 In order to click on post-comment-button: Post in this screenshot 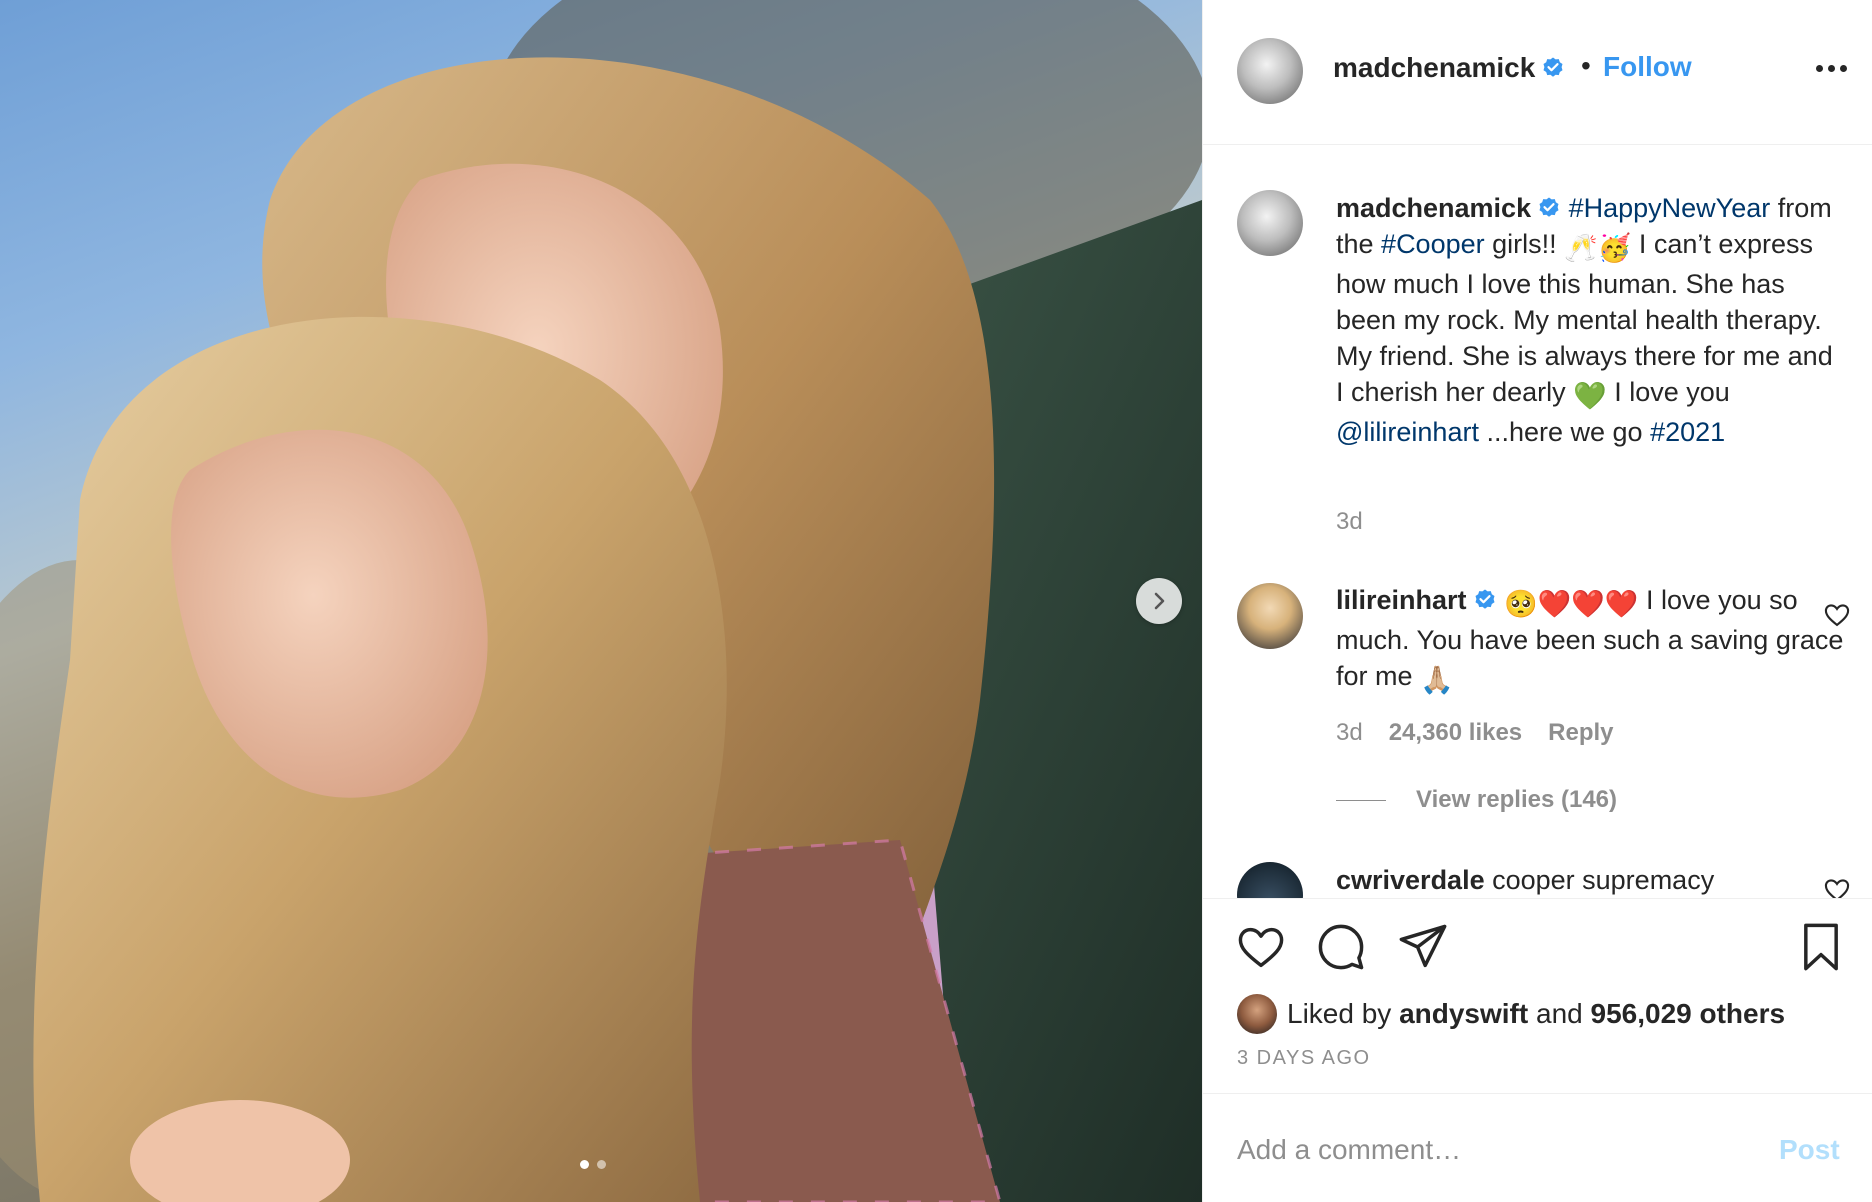, I will do `click(1809, 1150)`.